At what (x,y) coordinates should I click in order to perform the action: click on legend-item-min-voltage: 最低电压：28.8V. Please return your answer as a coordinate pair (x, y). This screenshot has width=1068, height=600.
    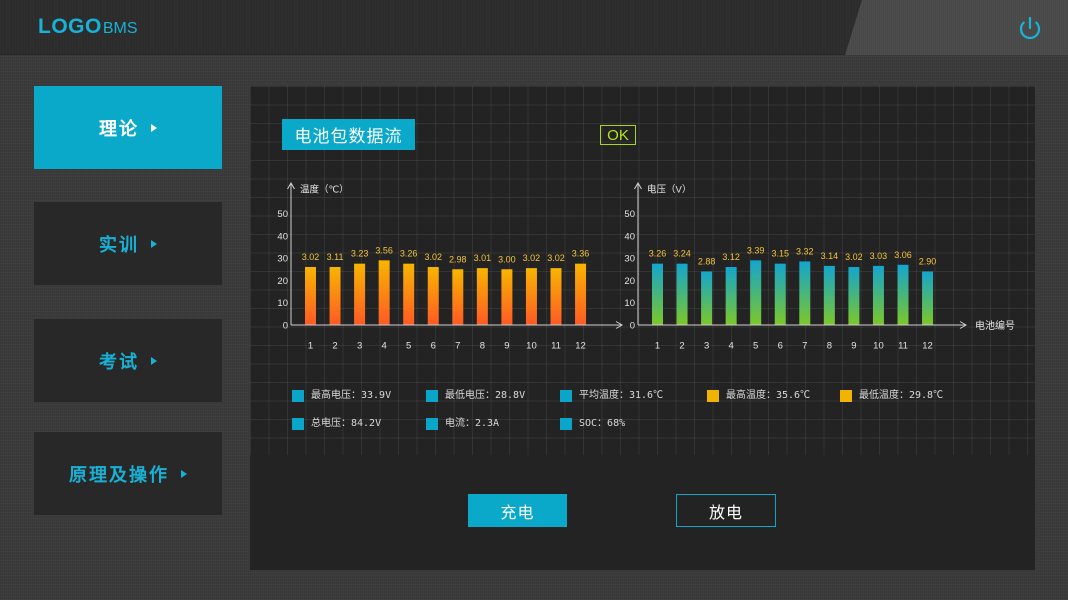
    Looking at the image, I should click on (475, 396).